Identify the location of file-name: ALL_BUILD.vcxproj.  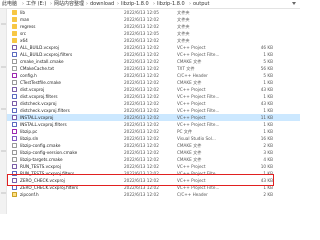
(39, 47).